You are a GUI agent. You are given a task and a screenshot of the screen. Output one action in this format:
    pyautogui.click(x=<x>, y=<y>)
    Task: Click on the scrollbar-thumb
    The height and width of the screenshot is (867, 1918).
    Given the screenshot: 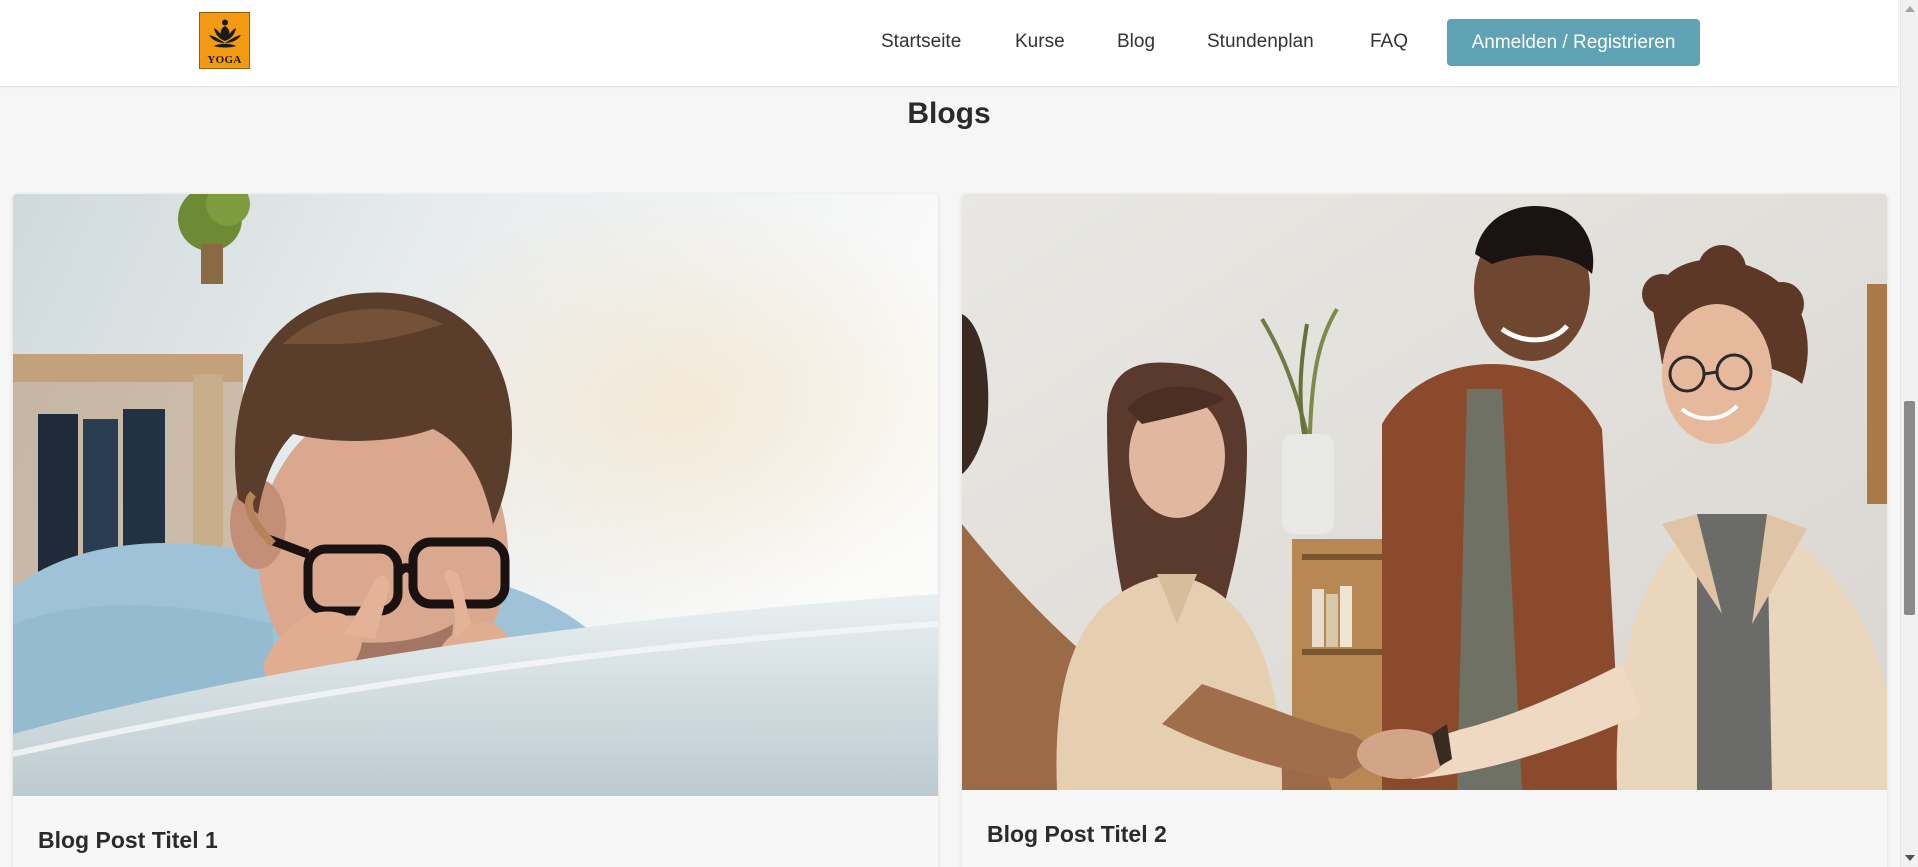 What is the action you would take?
    pyautogui.click(x=1909, y=507)
    